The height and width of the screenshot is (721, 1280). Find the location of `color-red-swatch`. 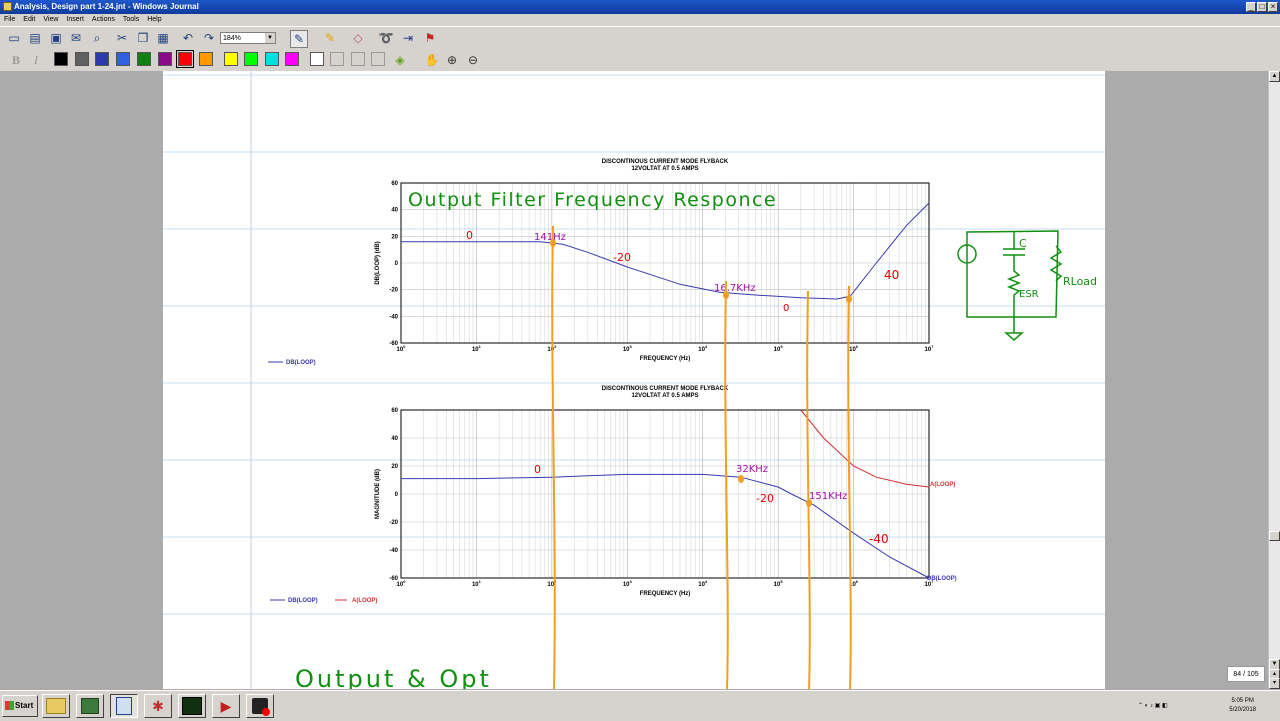

color-red-swatch is located at coordinates (185, 59).